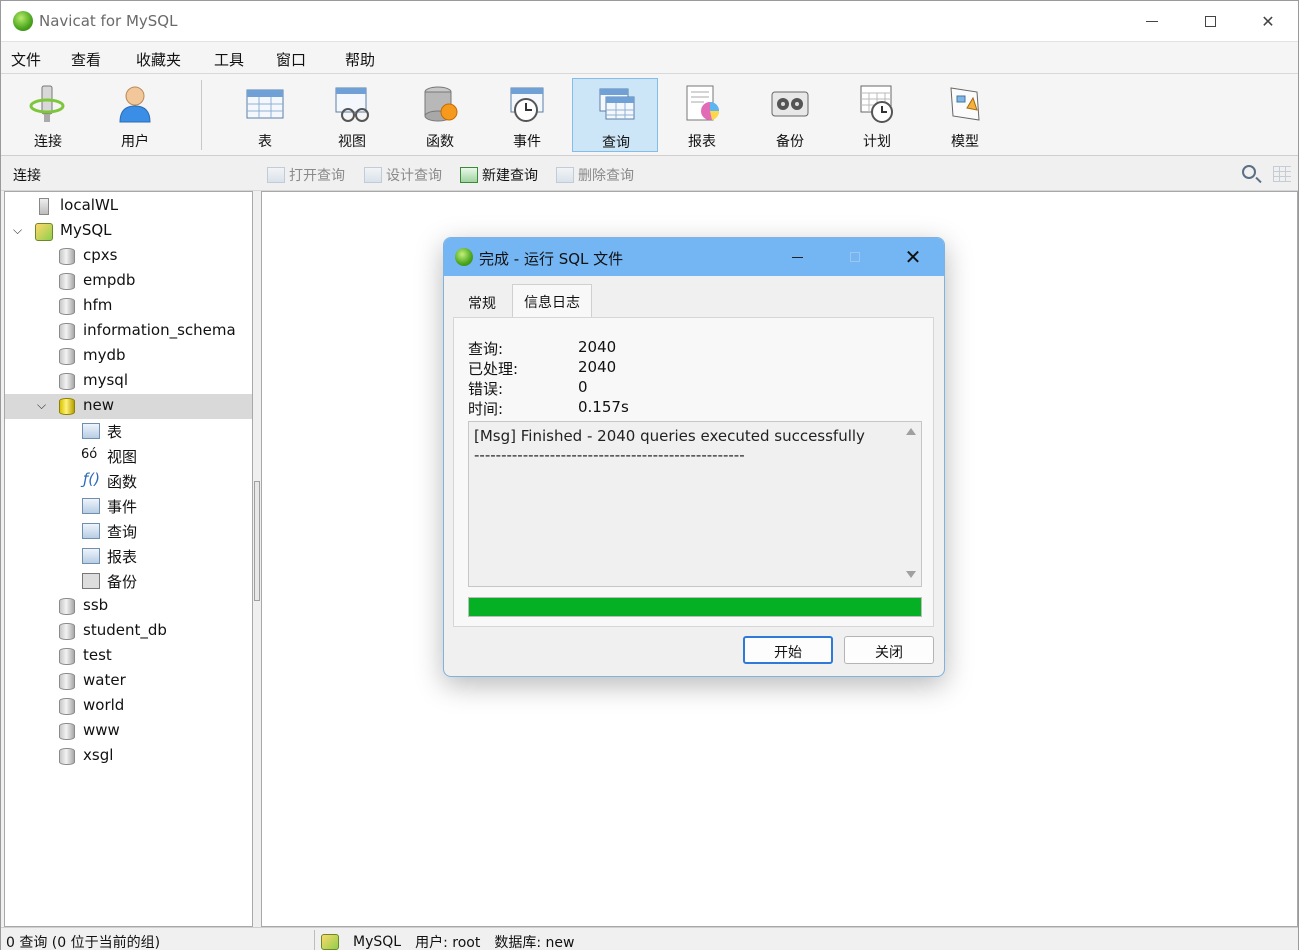  I want to click on menu-file: 文件, so click(26, 59).